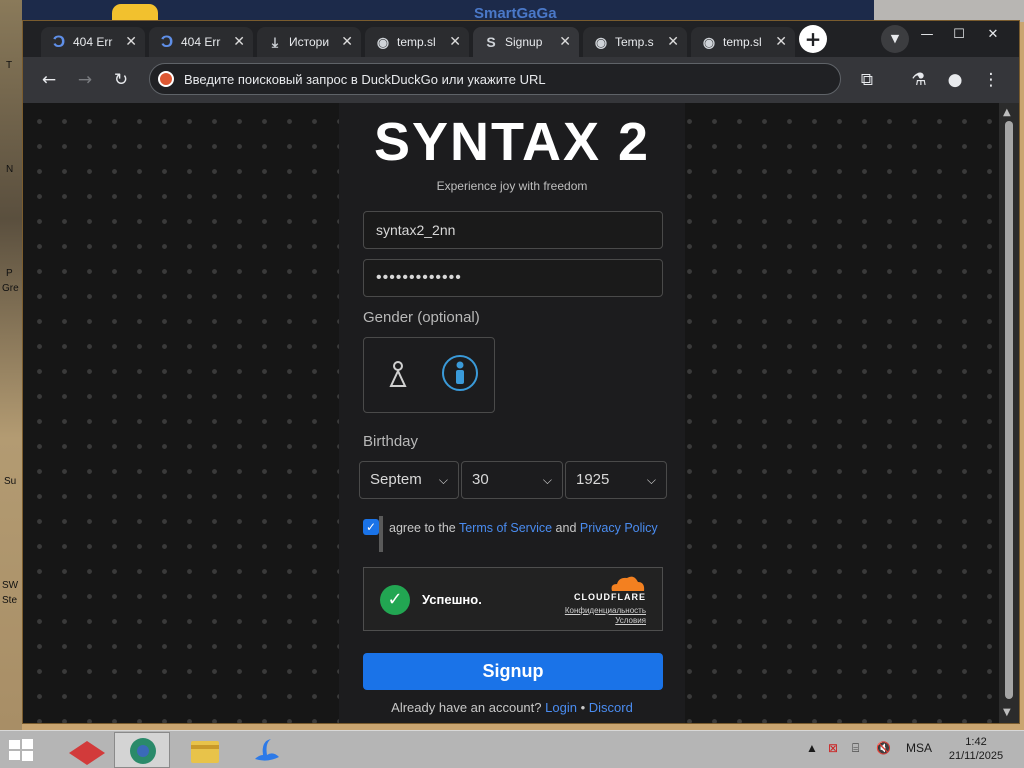 Image resolution: width=1024 pixels, height=768 pixels. What do you see at coordinates (605, 610) in the screenshot?
I see `captcha-privacy-link: Конфиденциальность` at bounding box center [605, 610].